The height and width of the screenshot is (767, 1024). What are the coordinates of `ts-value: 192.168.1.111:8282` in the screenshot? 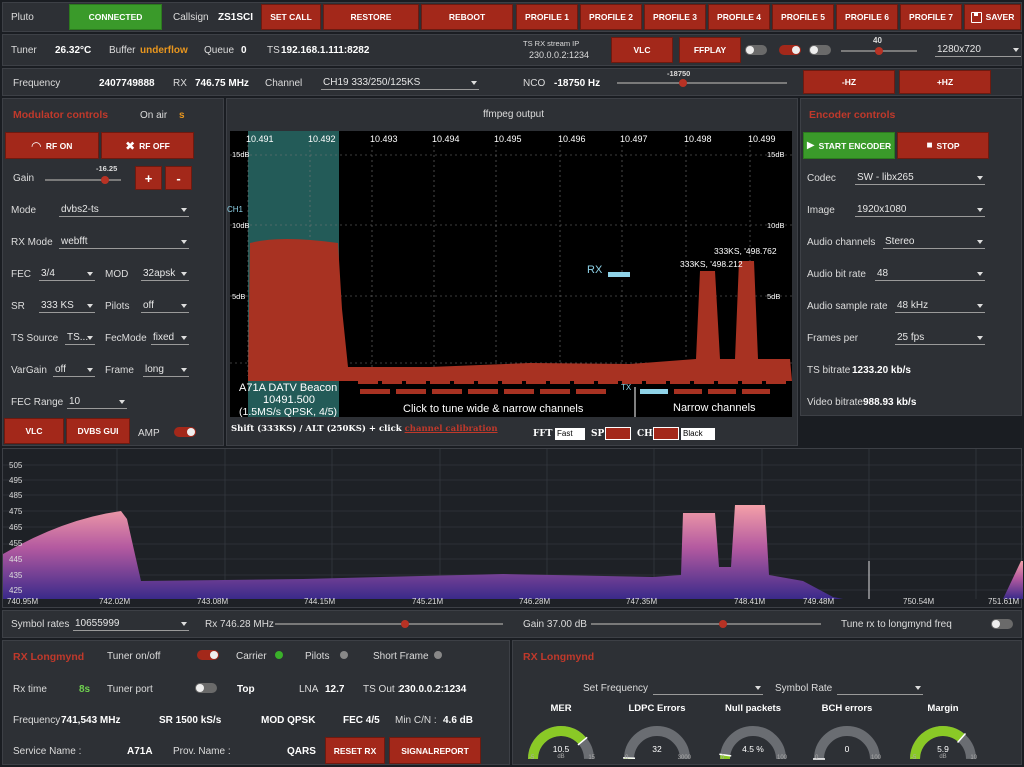 It's located at (325, 50).